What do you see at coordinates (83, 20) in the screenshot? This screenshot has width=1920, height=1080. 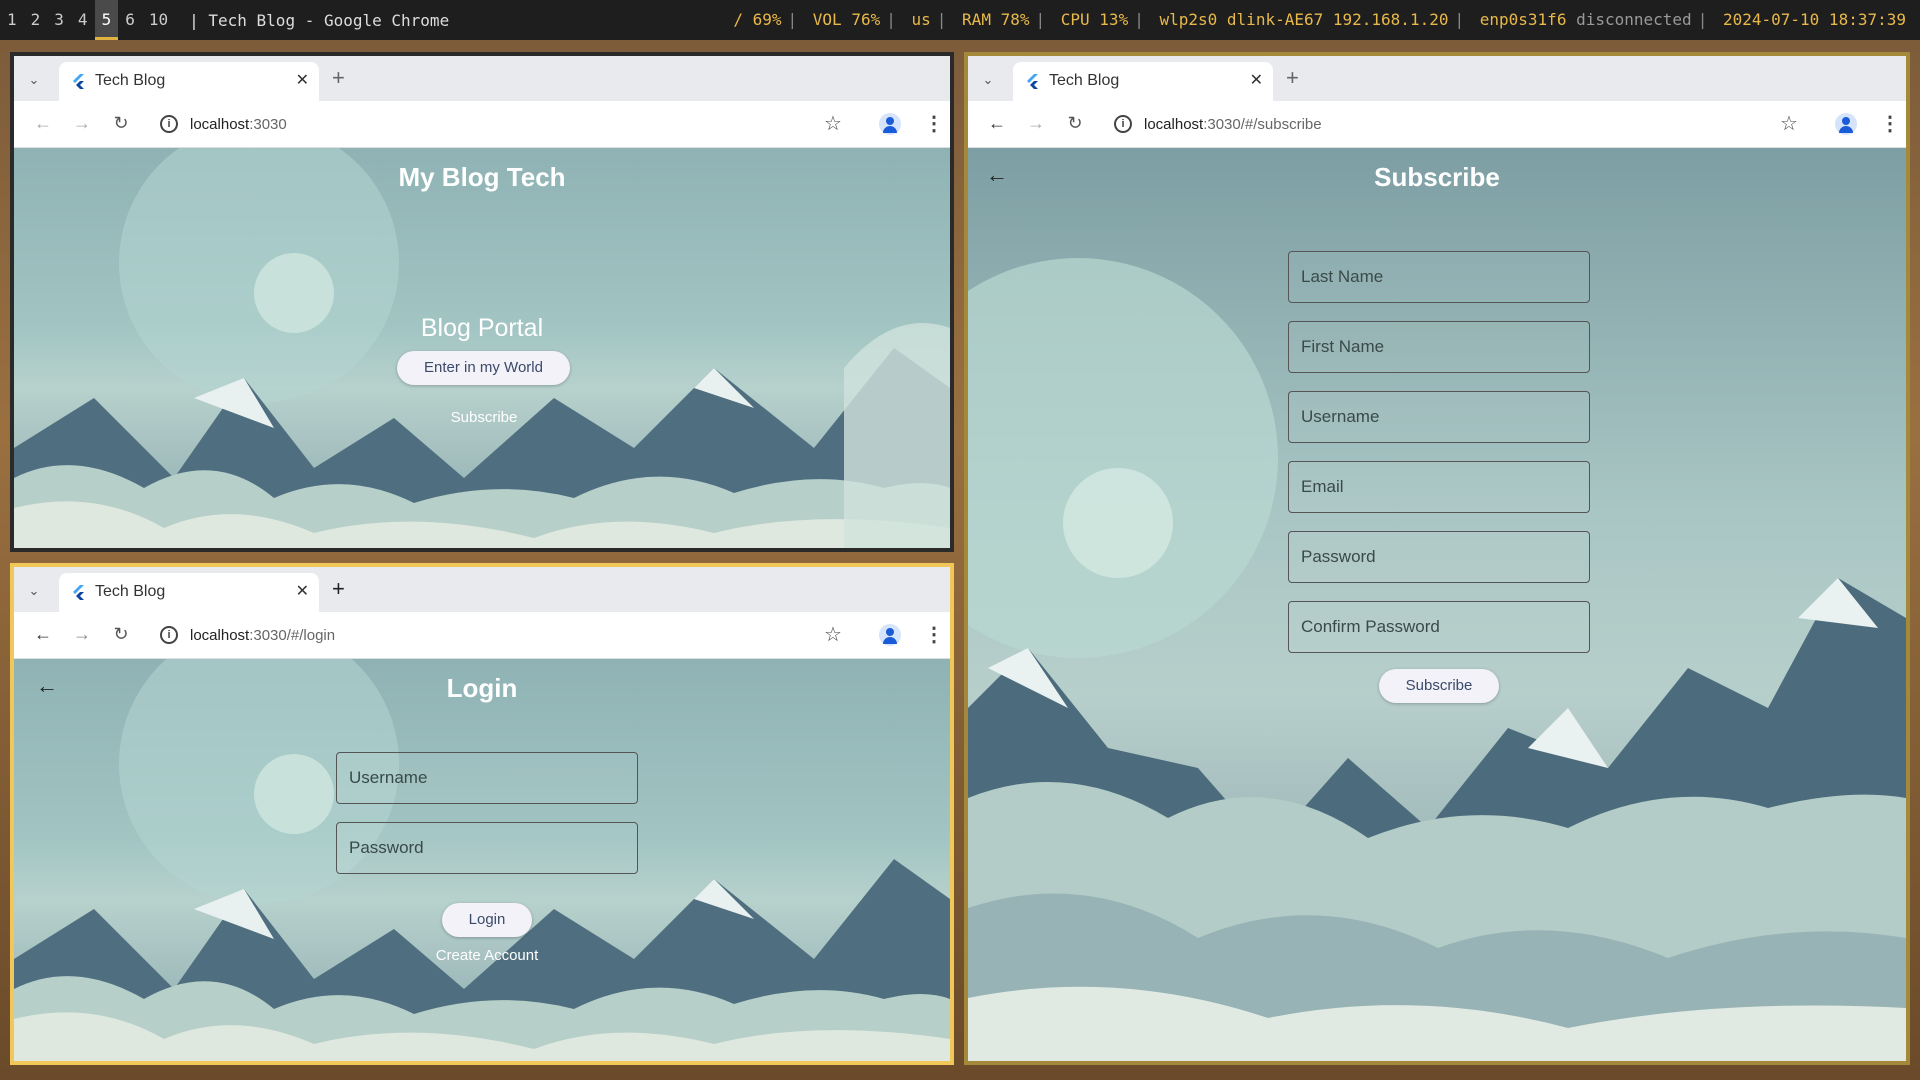 I see `workspace-4: 4` at bounding box center [83, 20].